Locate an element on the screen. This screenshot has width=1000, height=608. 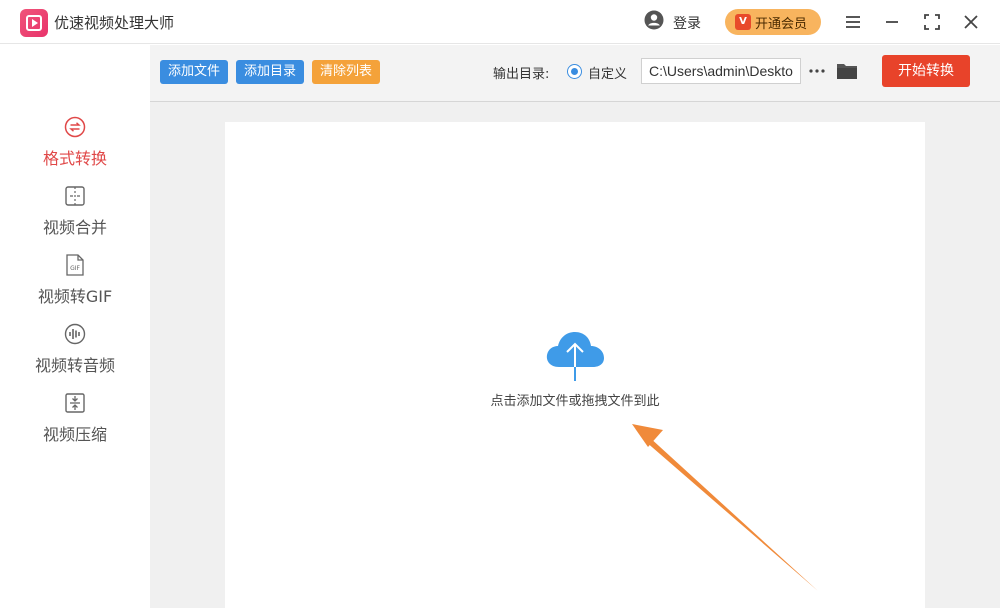
add-directory-button: 添加目录 is located at coordinates (270, 72).